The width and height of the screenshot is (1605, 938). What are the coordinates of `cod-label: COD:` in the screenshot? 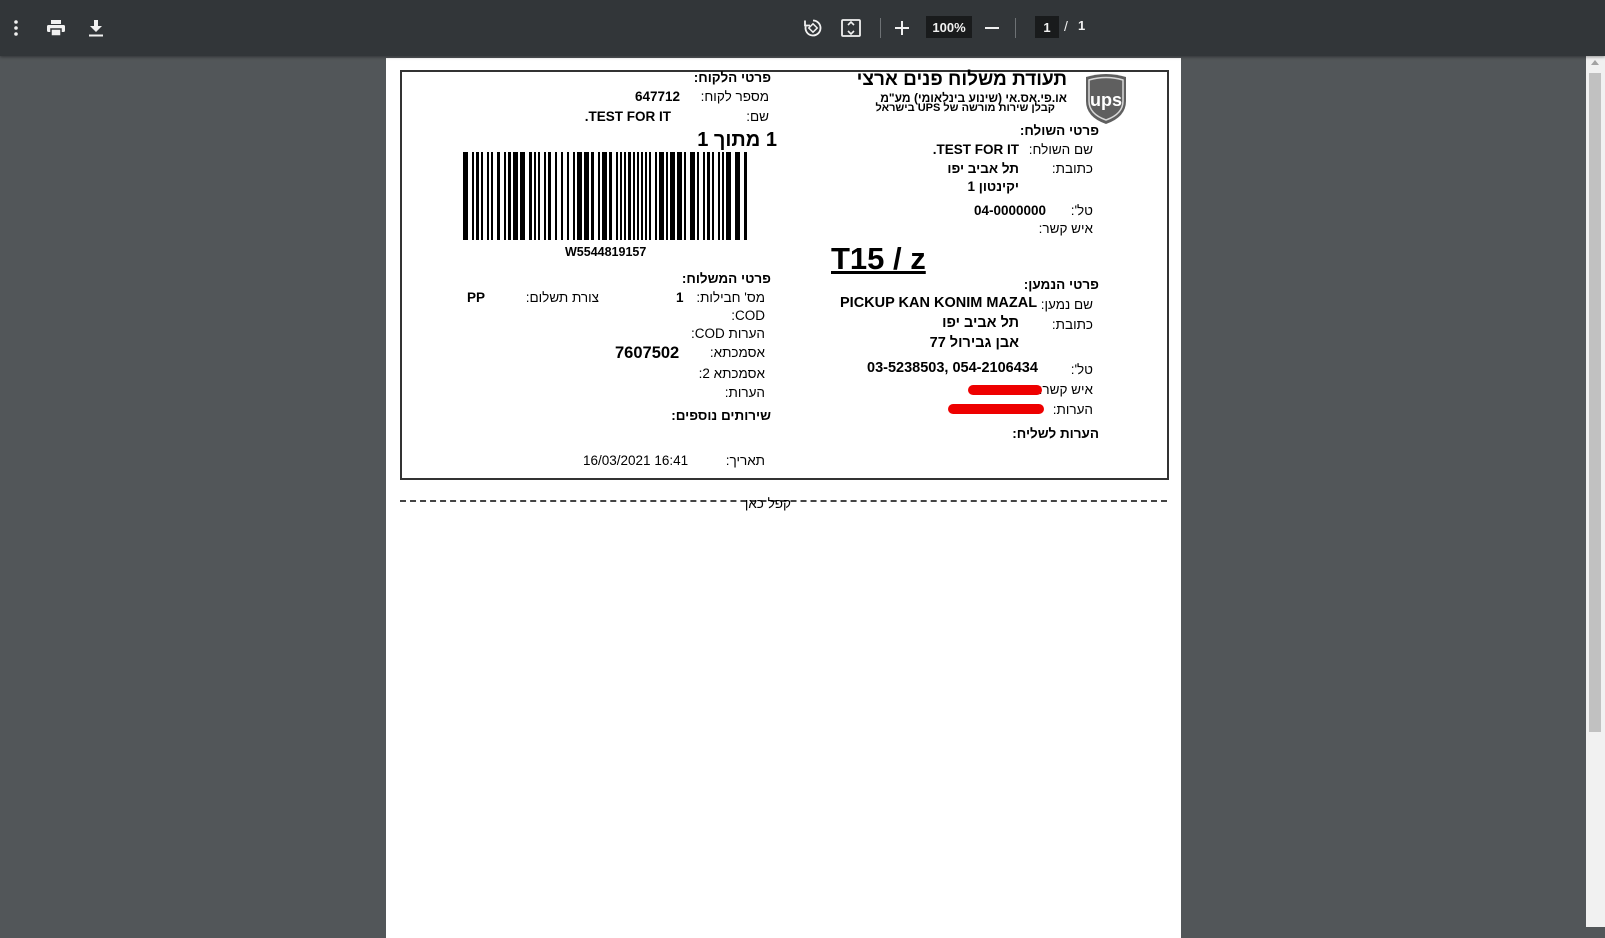 It's located at (748, 315).